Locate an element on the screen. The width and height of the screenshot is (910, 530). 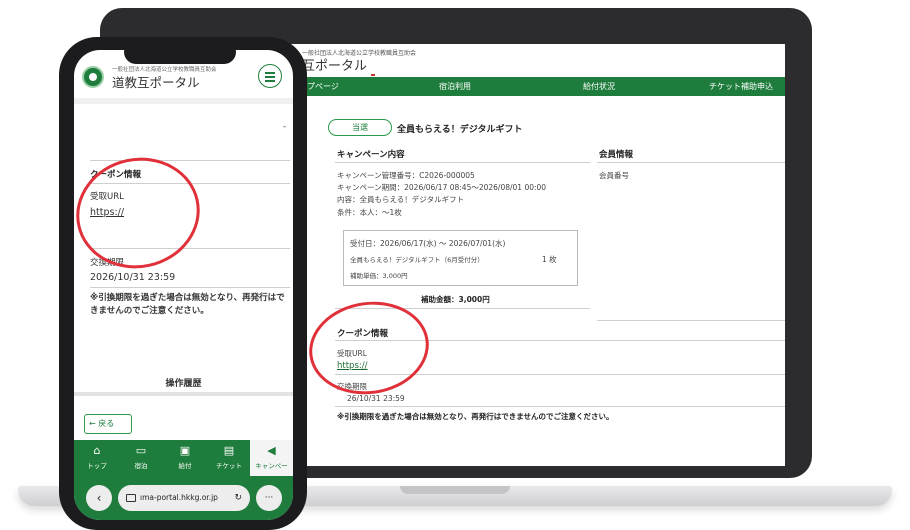
megaphone-icon: ◀ is located at coordinates (271, 450).